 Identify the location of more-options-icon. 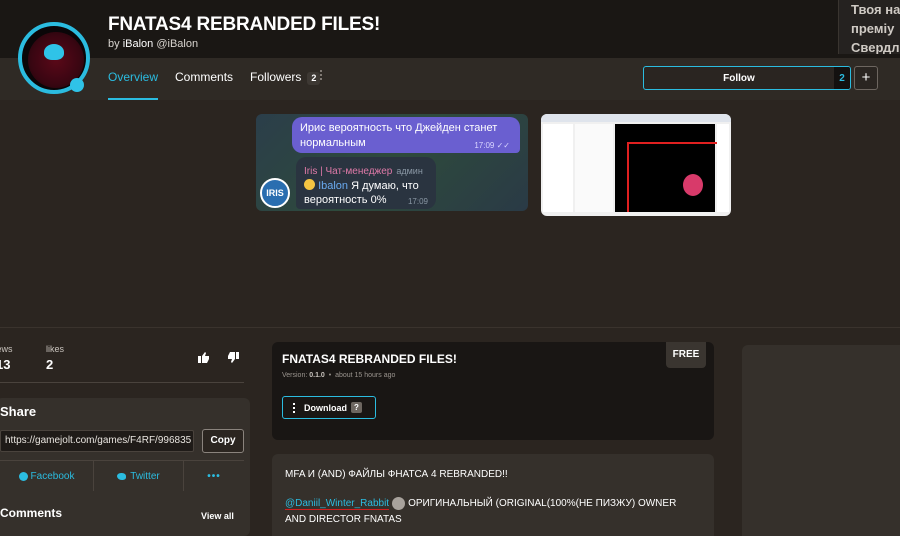
(321, 76).